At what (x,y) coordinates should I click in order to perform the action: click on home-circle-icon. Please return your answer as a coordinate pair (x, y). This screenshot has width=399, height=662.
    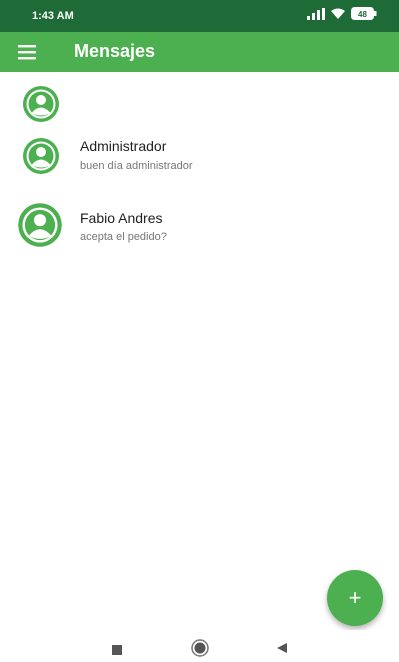
    Looking at the image, I should click on (200, 650).